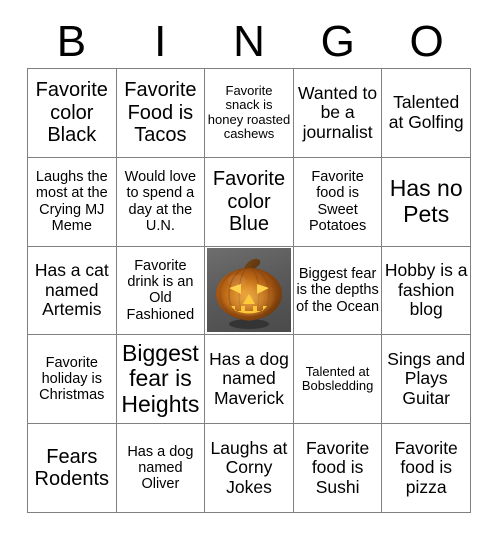 This screenshot has height=544, width=500. I want to click on bingo-cell: Favorite snack is honey roasted cashews, so click(249, 113).